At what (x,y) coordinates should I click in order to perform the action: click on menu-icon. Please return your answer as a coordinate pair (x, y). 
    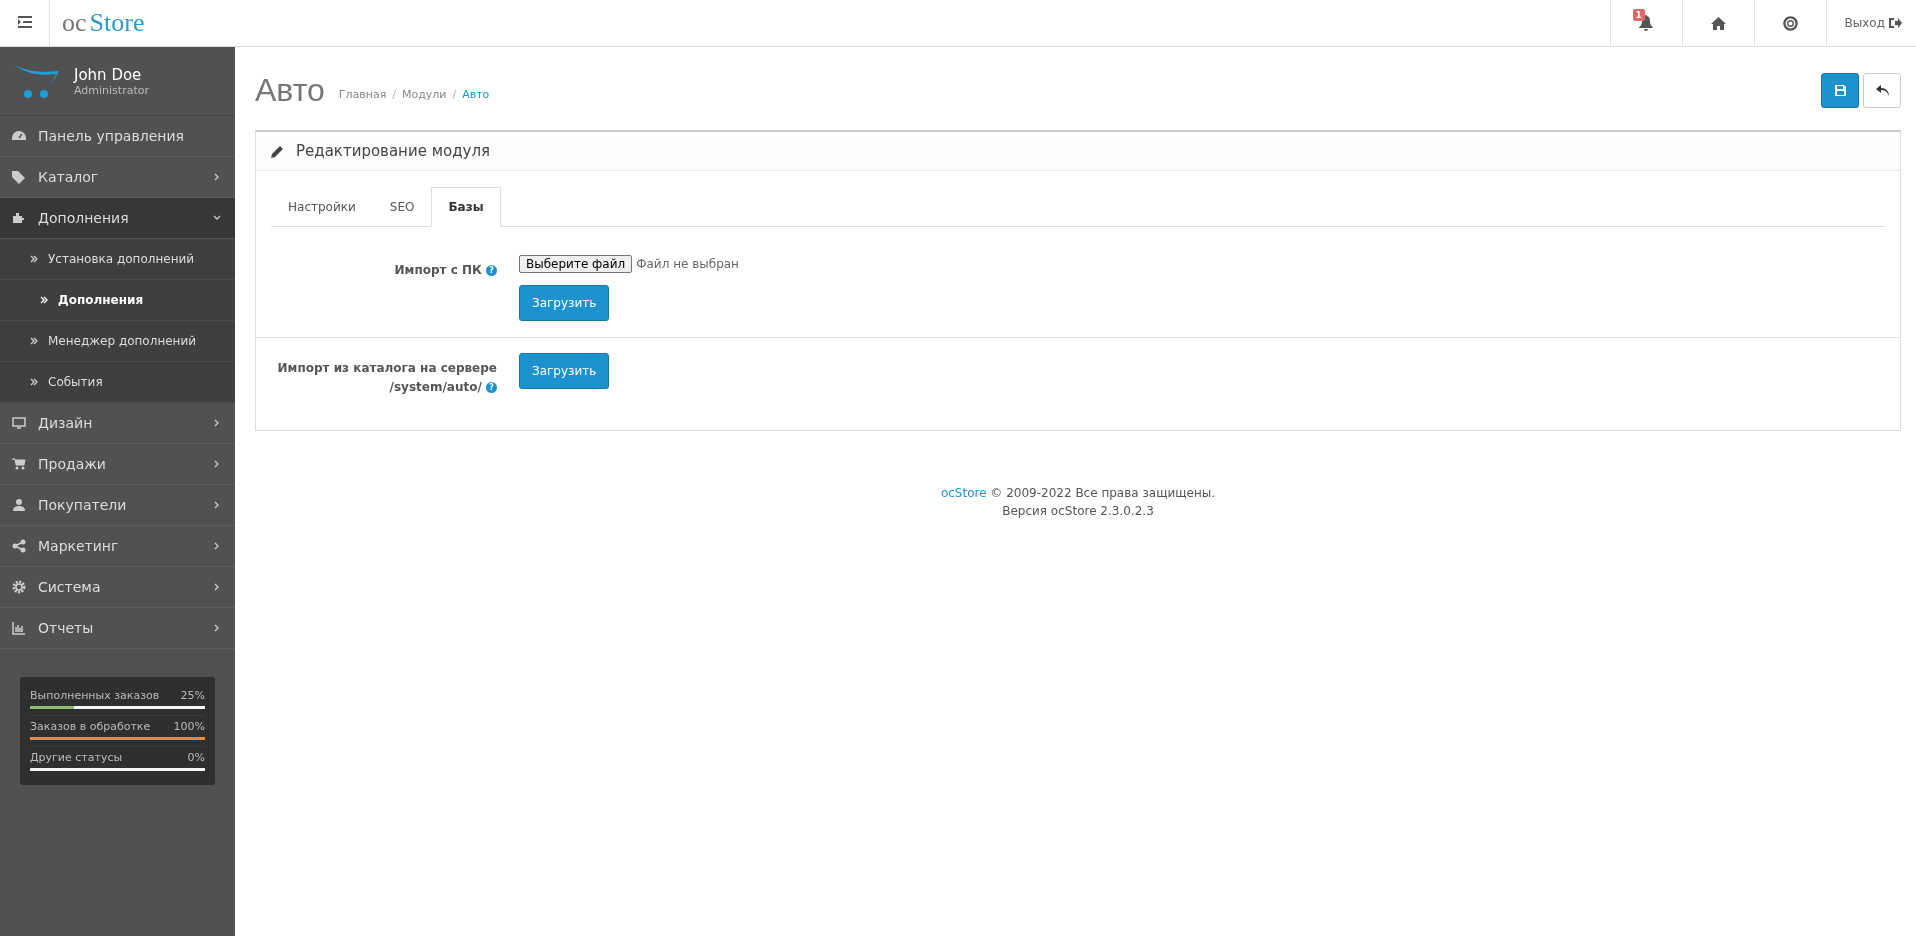
    Looking at the image, I should click on (24, 21).